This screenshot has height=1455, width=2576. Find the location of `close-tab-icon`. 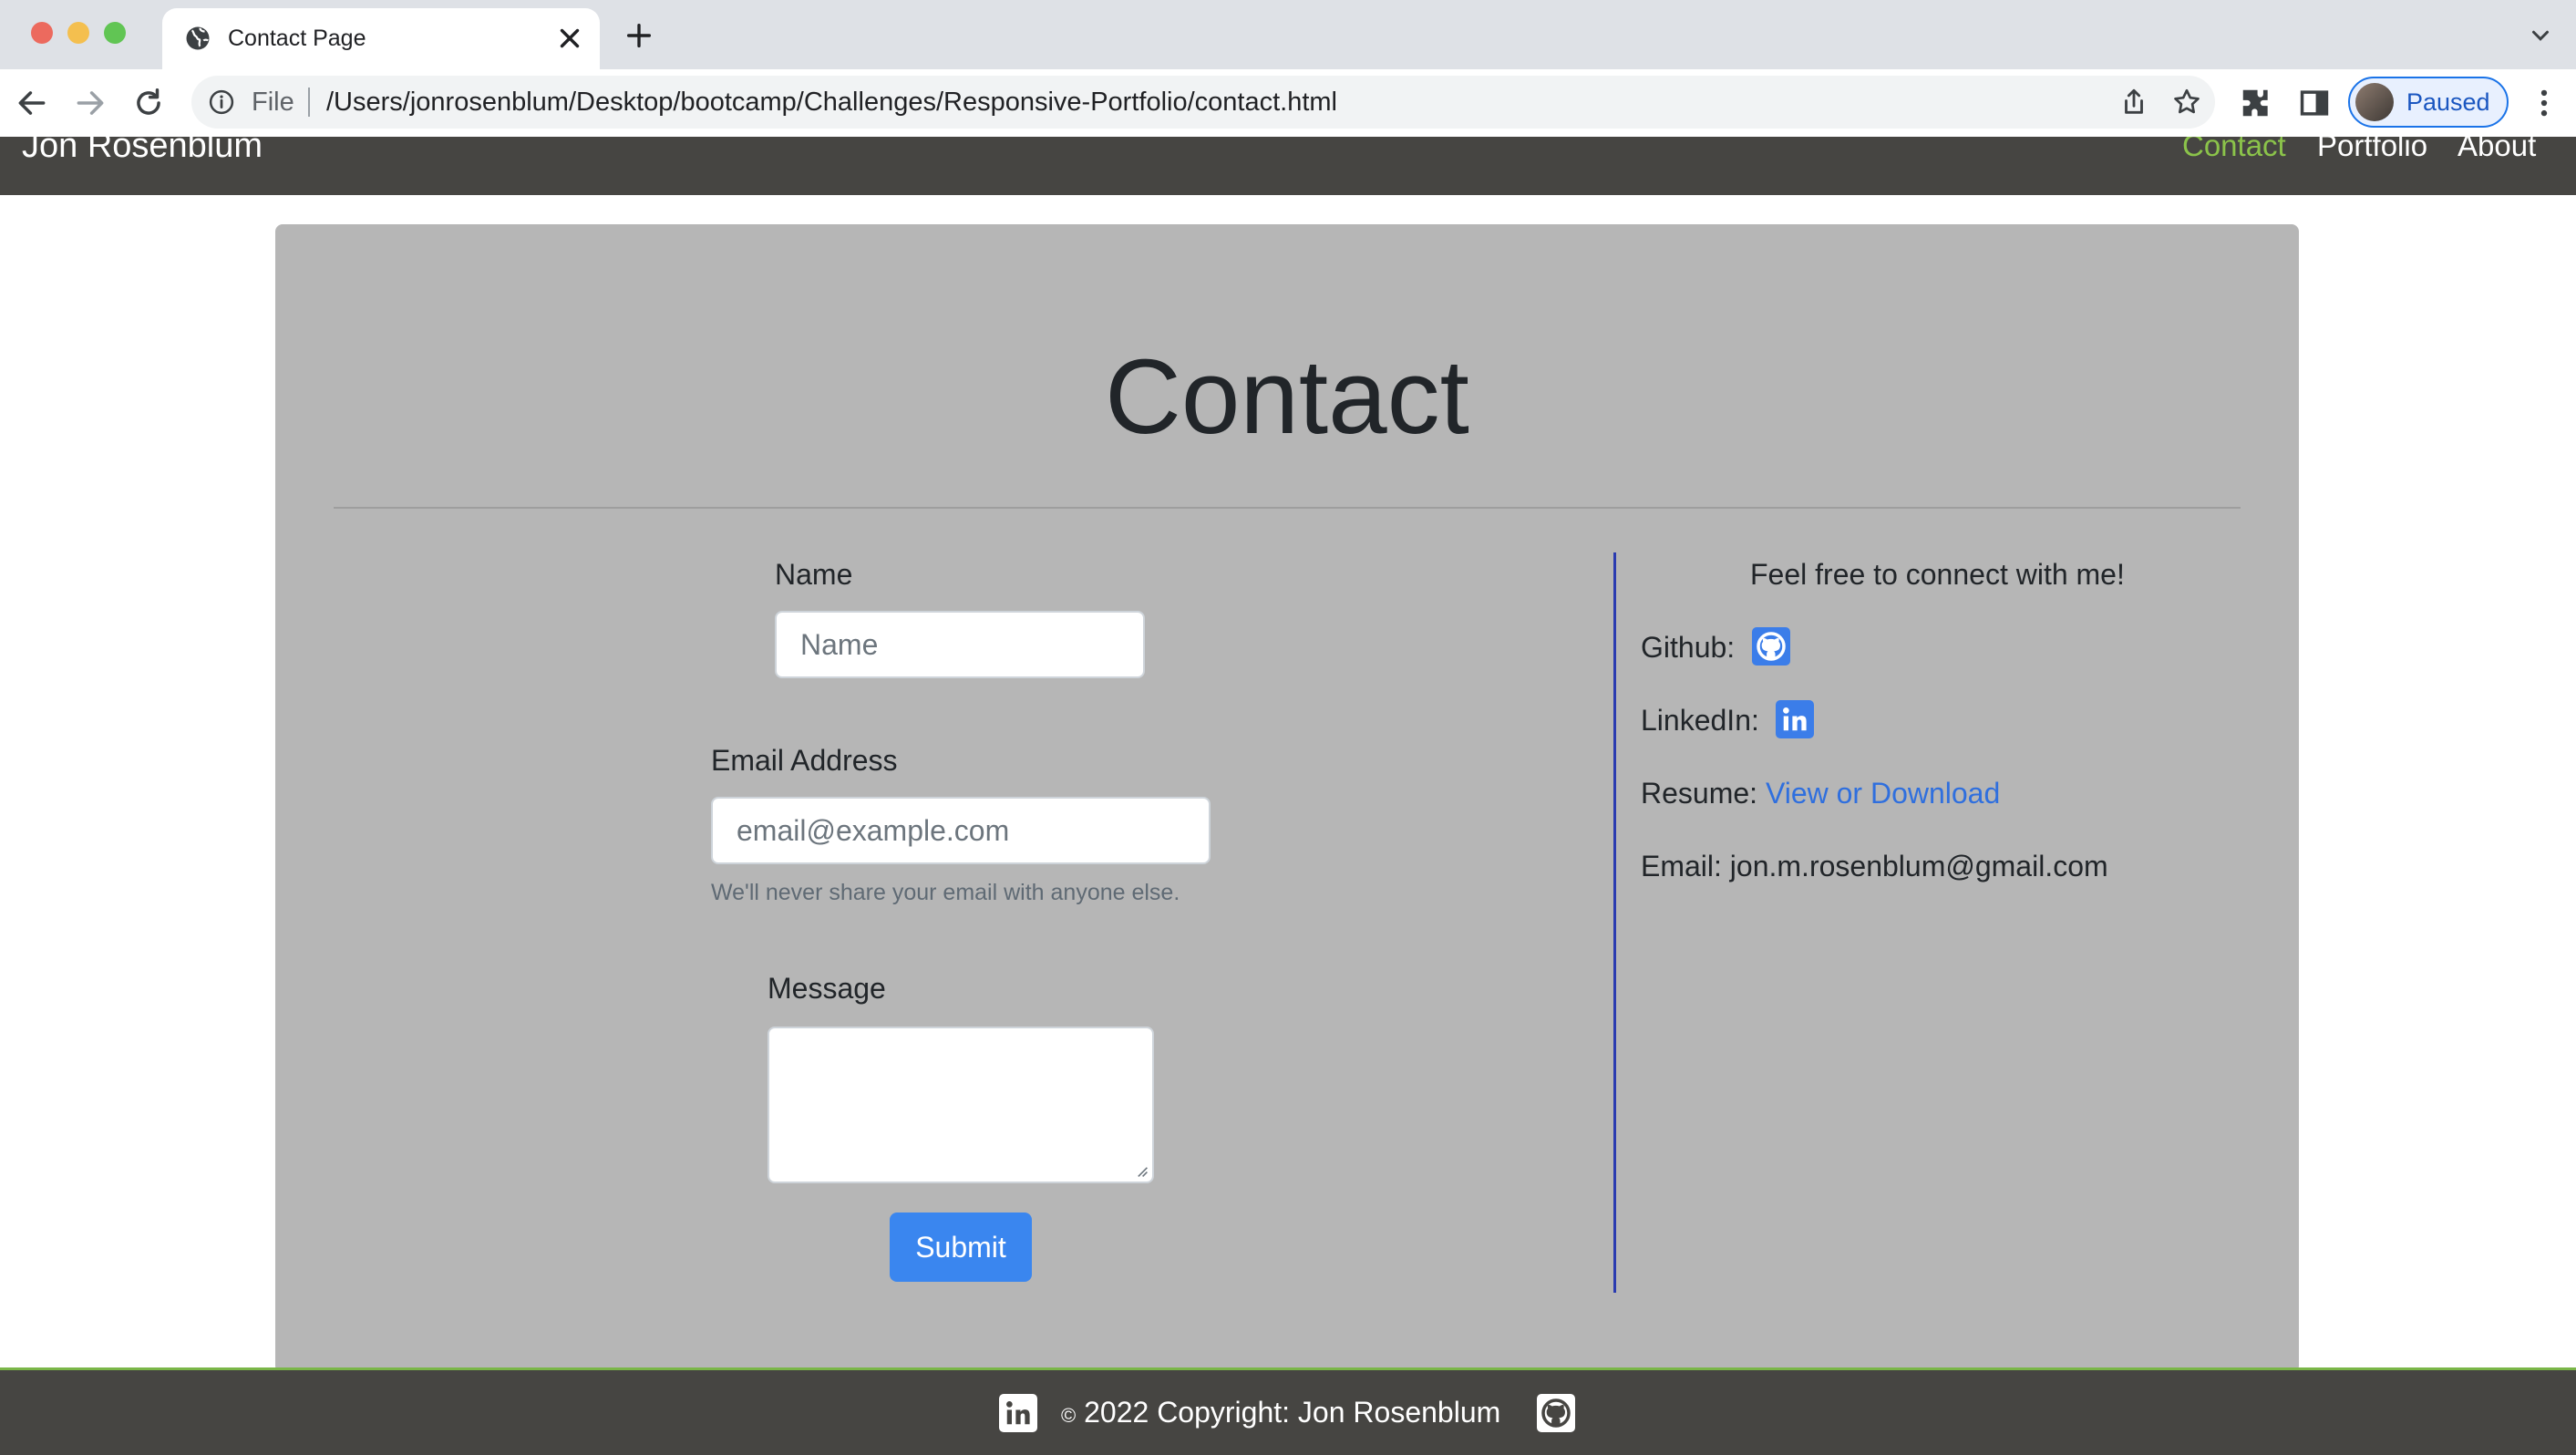

close-tab-icon is located at coordinates (569, 39).